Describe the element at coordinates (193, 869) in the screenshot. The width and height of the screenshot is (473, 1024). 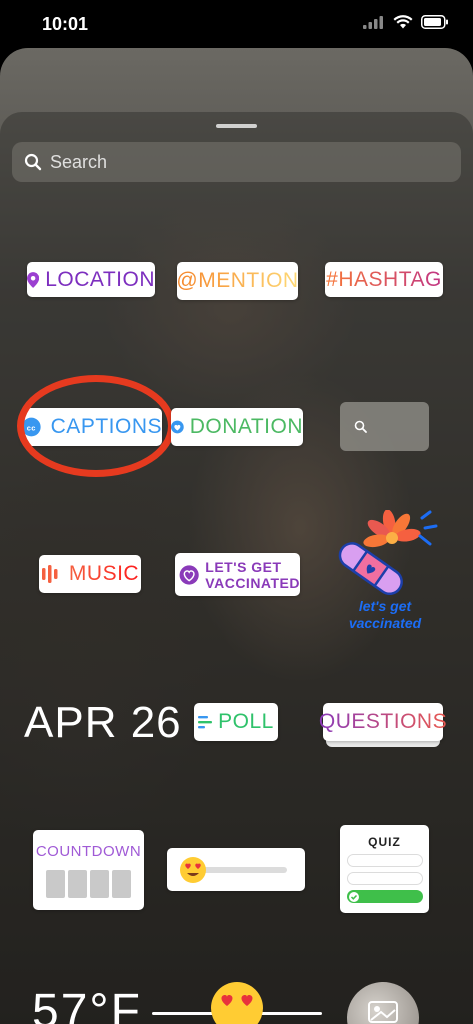
I see `heart-eyes-emoji-icon` at that location.